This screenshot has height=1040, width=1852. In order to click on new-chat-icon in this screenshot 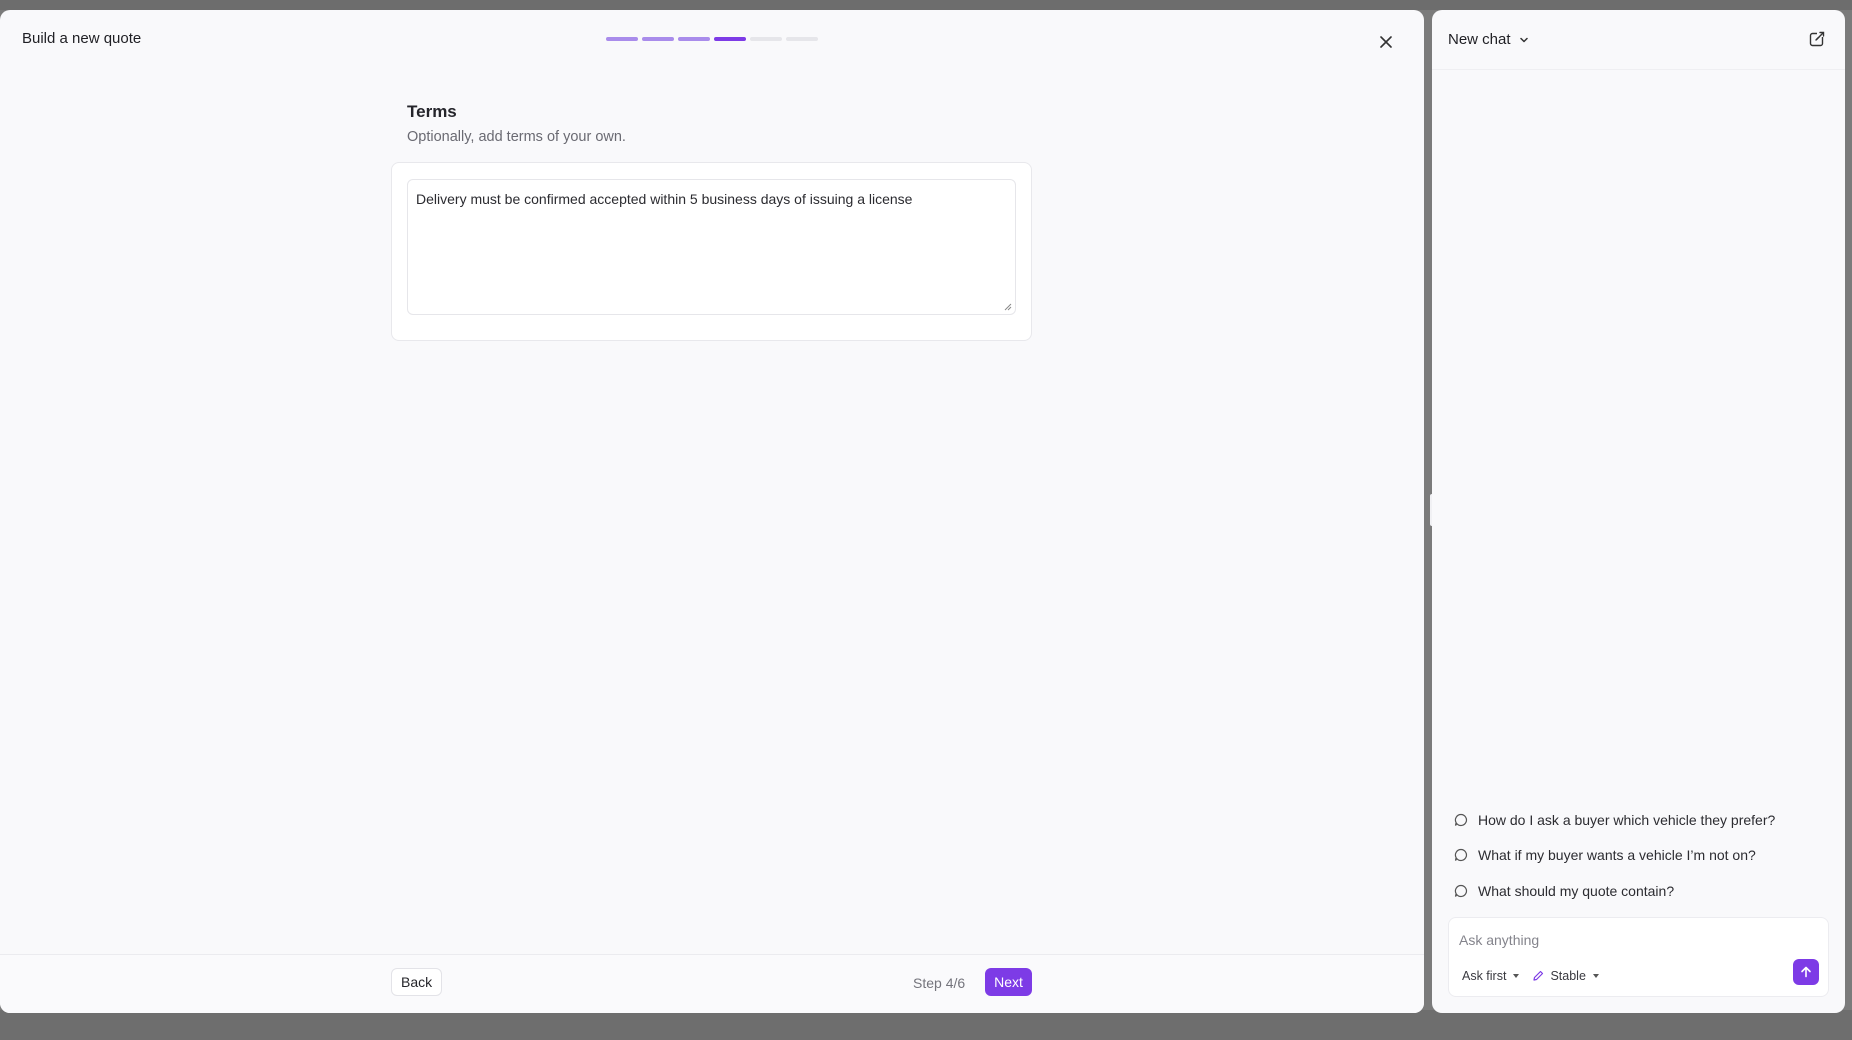, I will do `click(1817, 39)`.